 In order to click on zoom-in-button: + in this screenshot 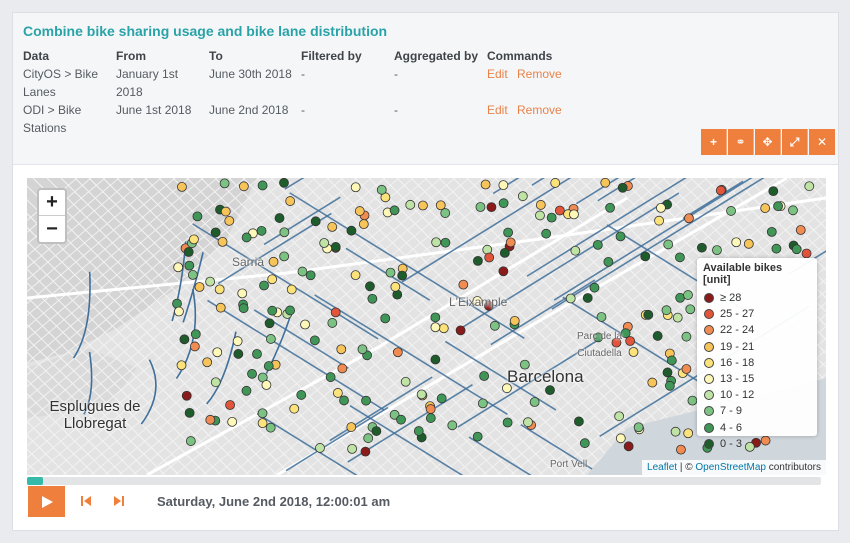, I will do `click(52, 203)`.